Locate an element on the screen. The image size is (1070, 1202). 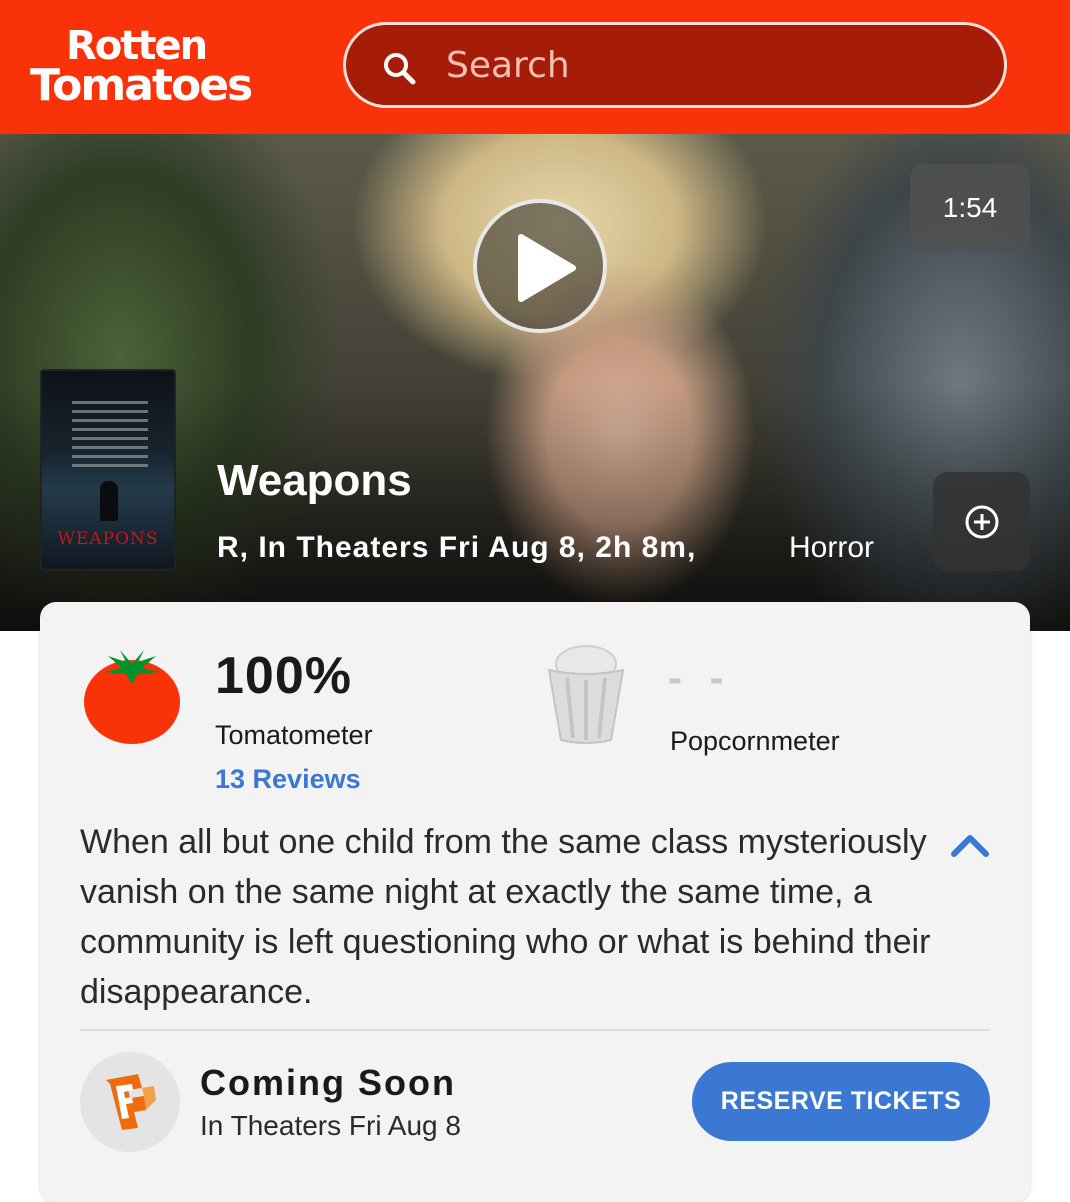
search-bar is located at coordinates (675, 65).